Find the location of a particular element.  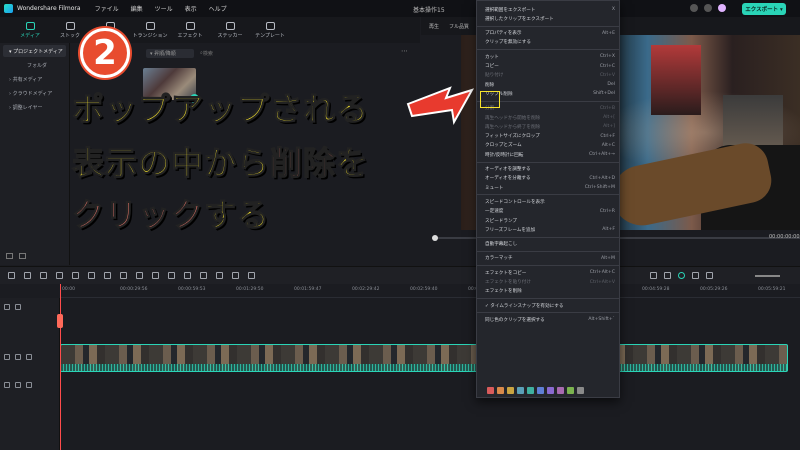

ai-icon is located at coordinates (709, 275).